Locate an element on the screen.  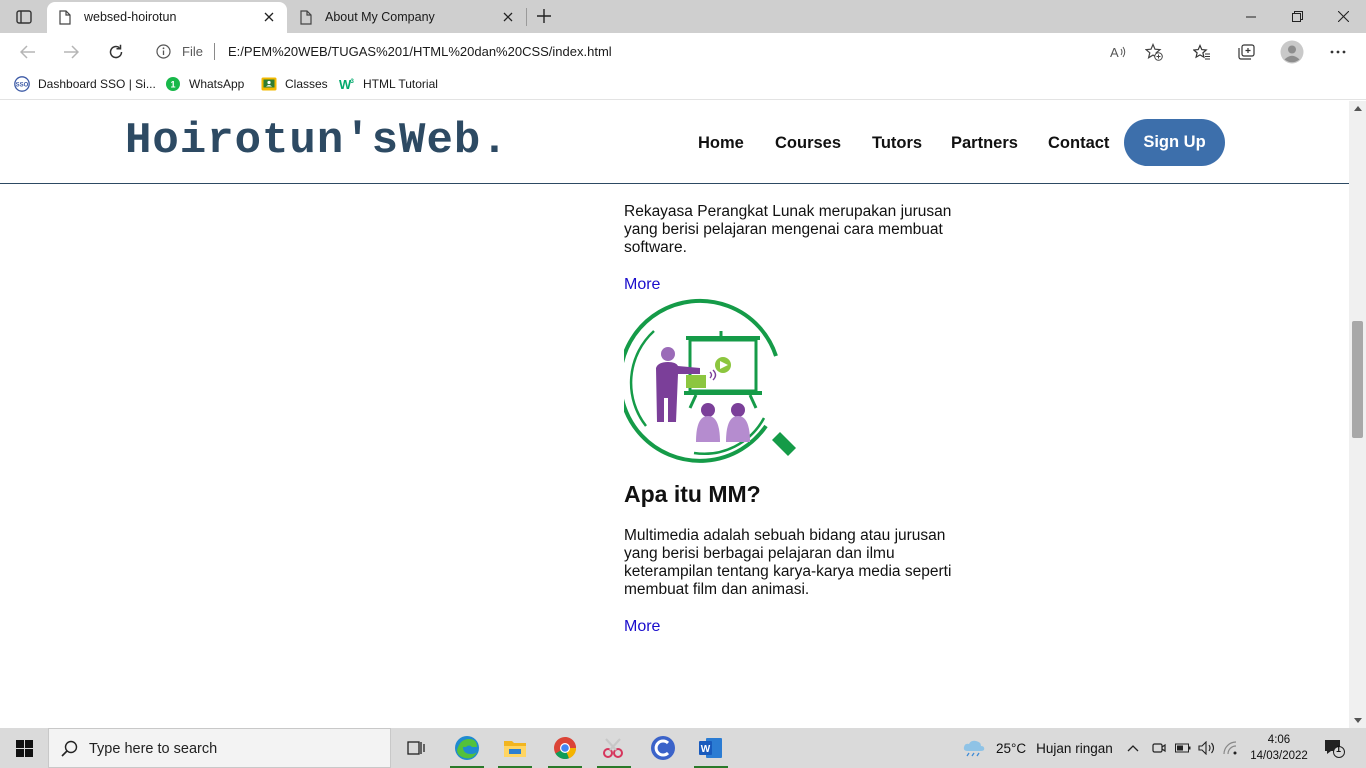
w3schools-icon: W3 is located at coordinates (347, 84).